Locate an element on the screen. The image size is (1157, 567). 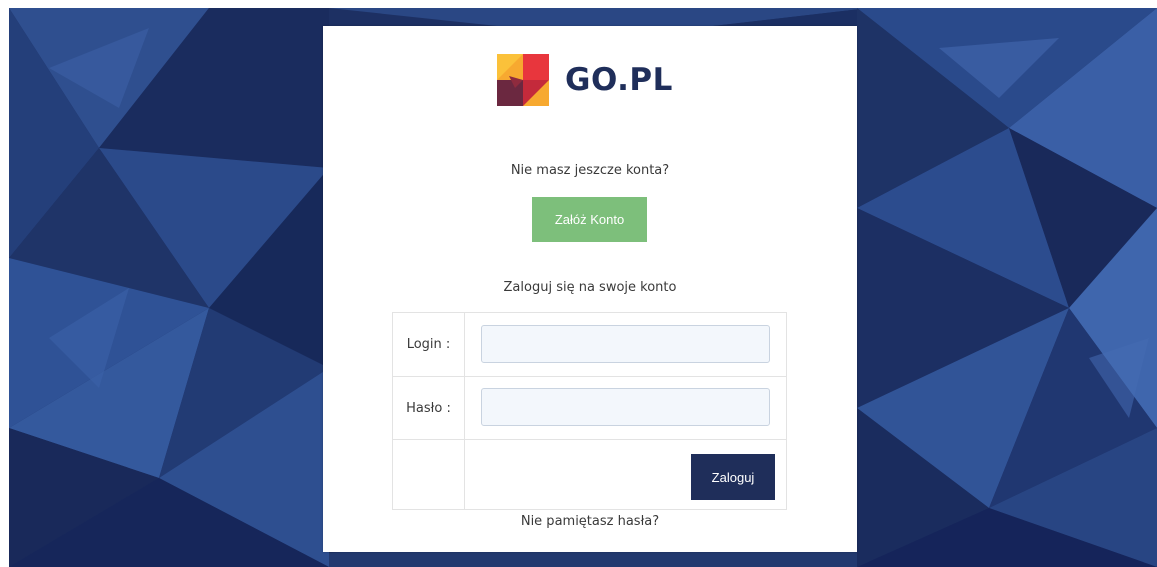
login-row: Login : is located at coordinates (589, 345).